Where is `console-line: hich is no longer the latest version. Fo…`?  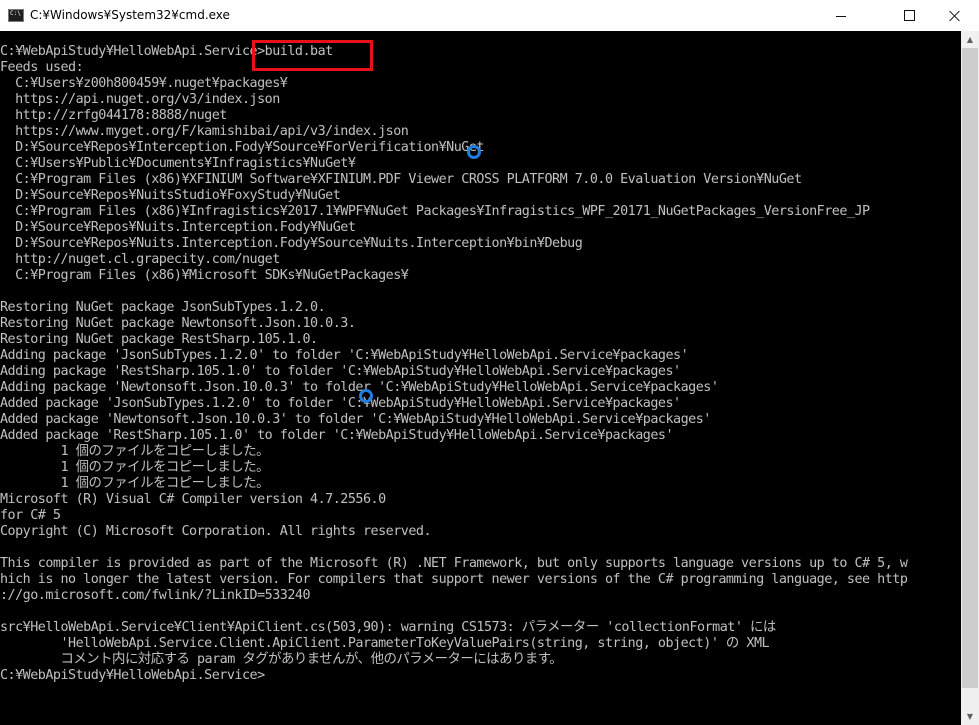 console-line: hich is no longer the latest version. Fo… is located at coordinates (454, 579).